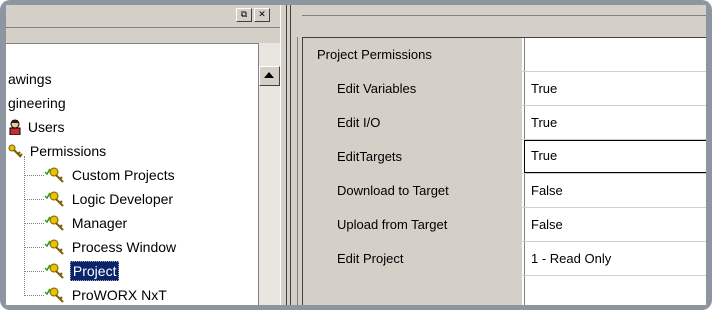  What do you see at coordinates (68, 151) in the screenshot?
I see `tree-item-label: Permissions` at bounding box center [68, 151].